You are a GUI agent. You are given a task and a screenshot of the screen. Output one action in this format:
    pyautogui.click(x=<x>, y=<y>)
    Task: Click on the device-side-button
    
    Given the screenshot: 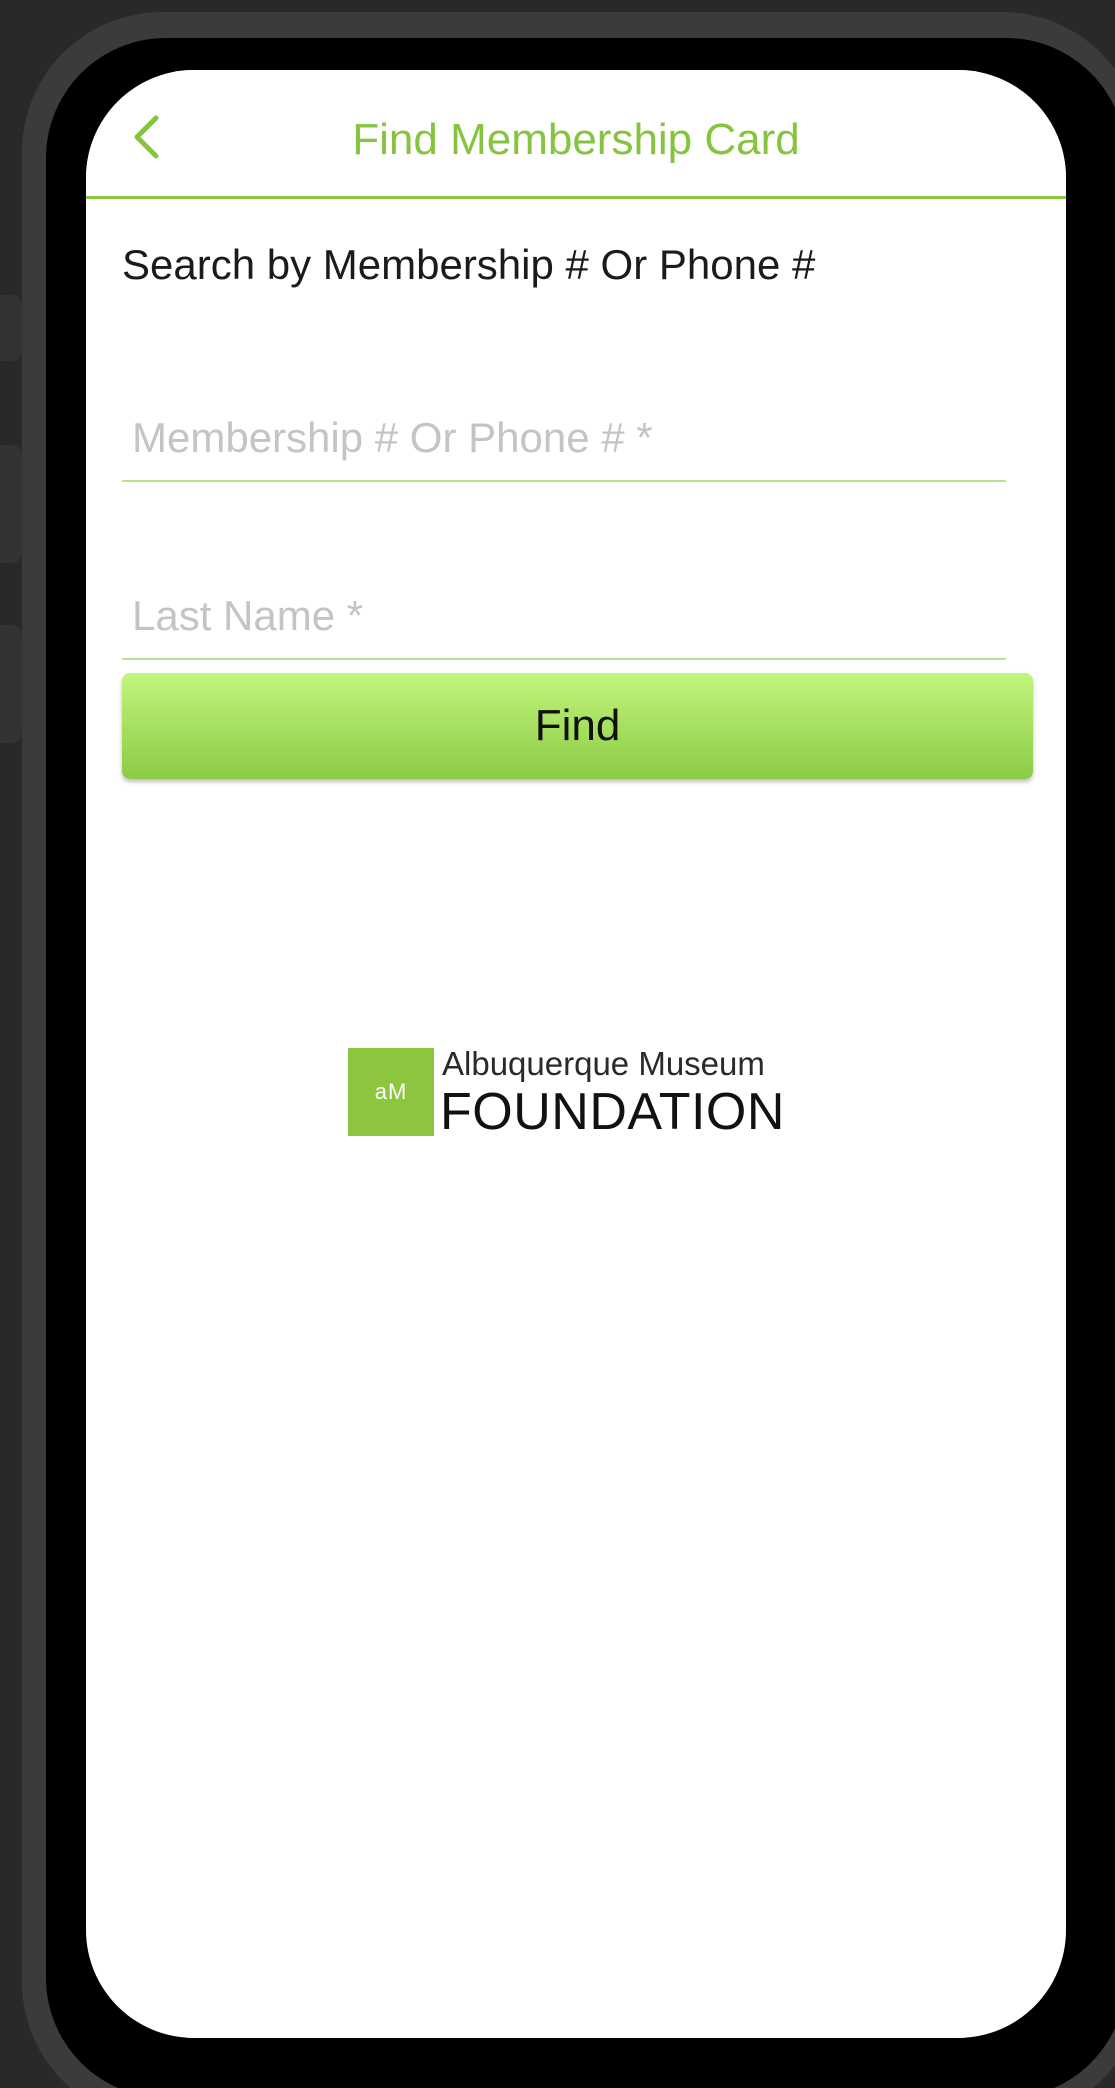 What is the action you would take?
    pyautogui.click(x=11, y=328)
    